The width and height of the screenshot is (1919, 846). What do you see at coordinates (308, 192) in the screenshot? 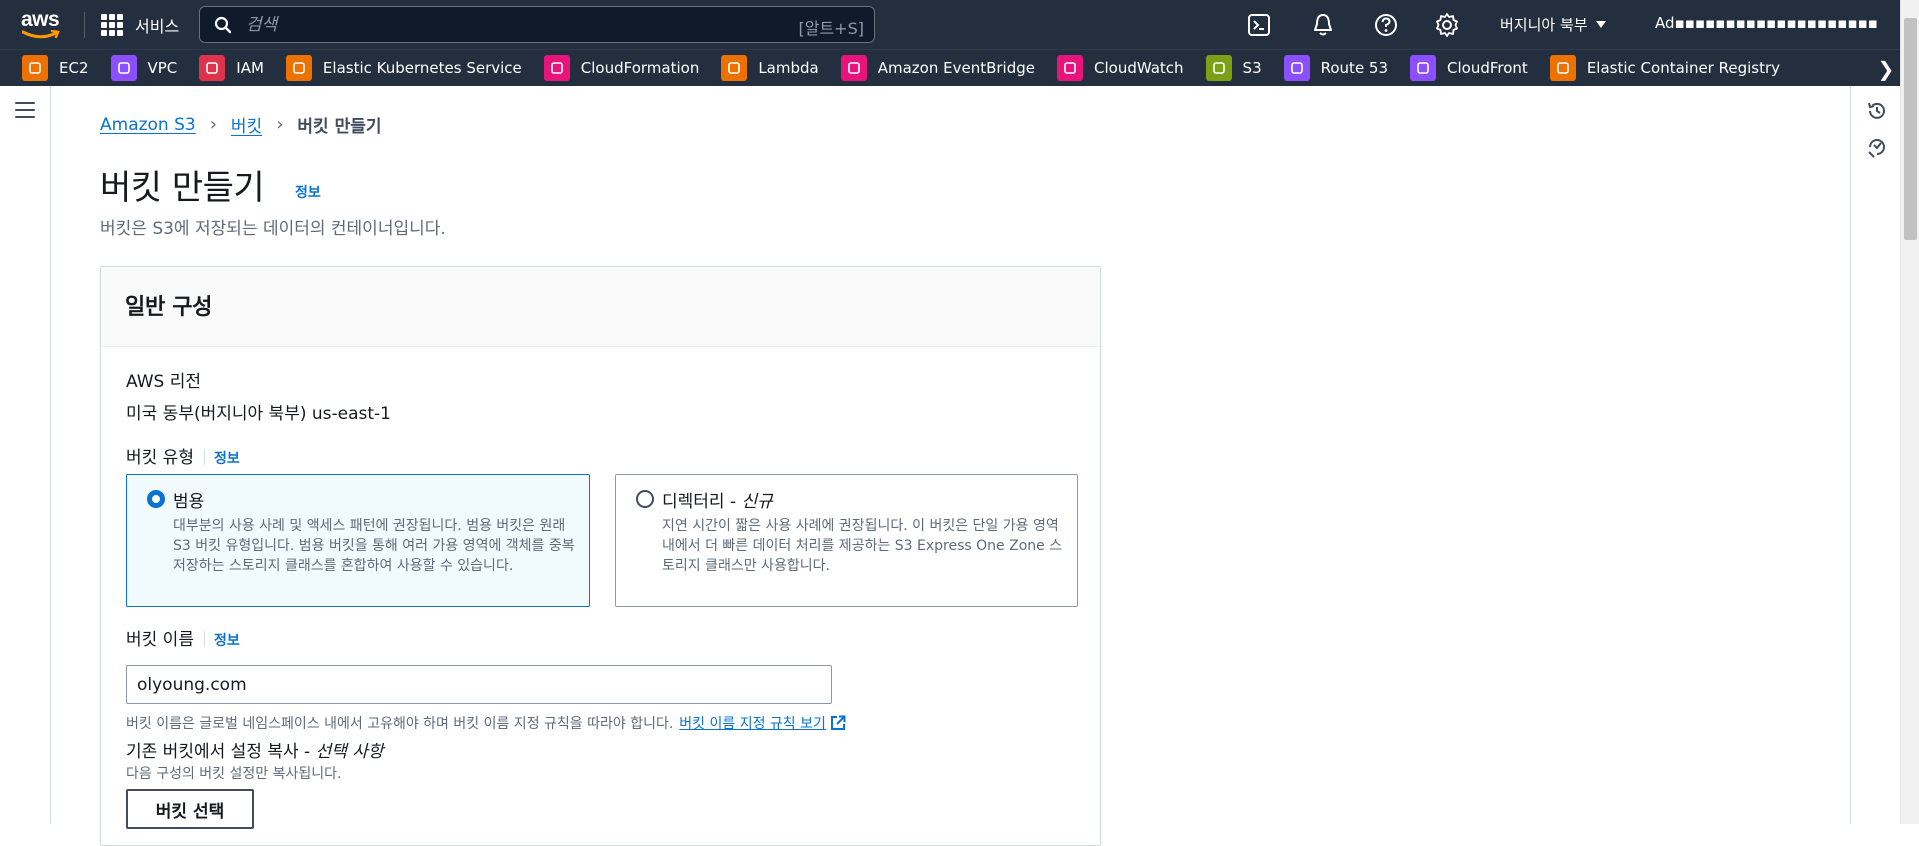
I see `page-info-link: 정보` at bounding box center [308, 192].